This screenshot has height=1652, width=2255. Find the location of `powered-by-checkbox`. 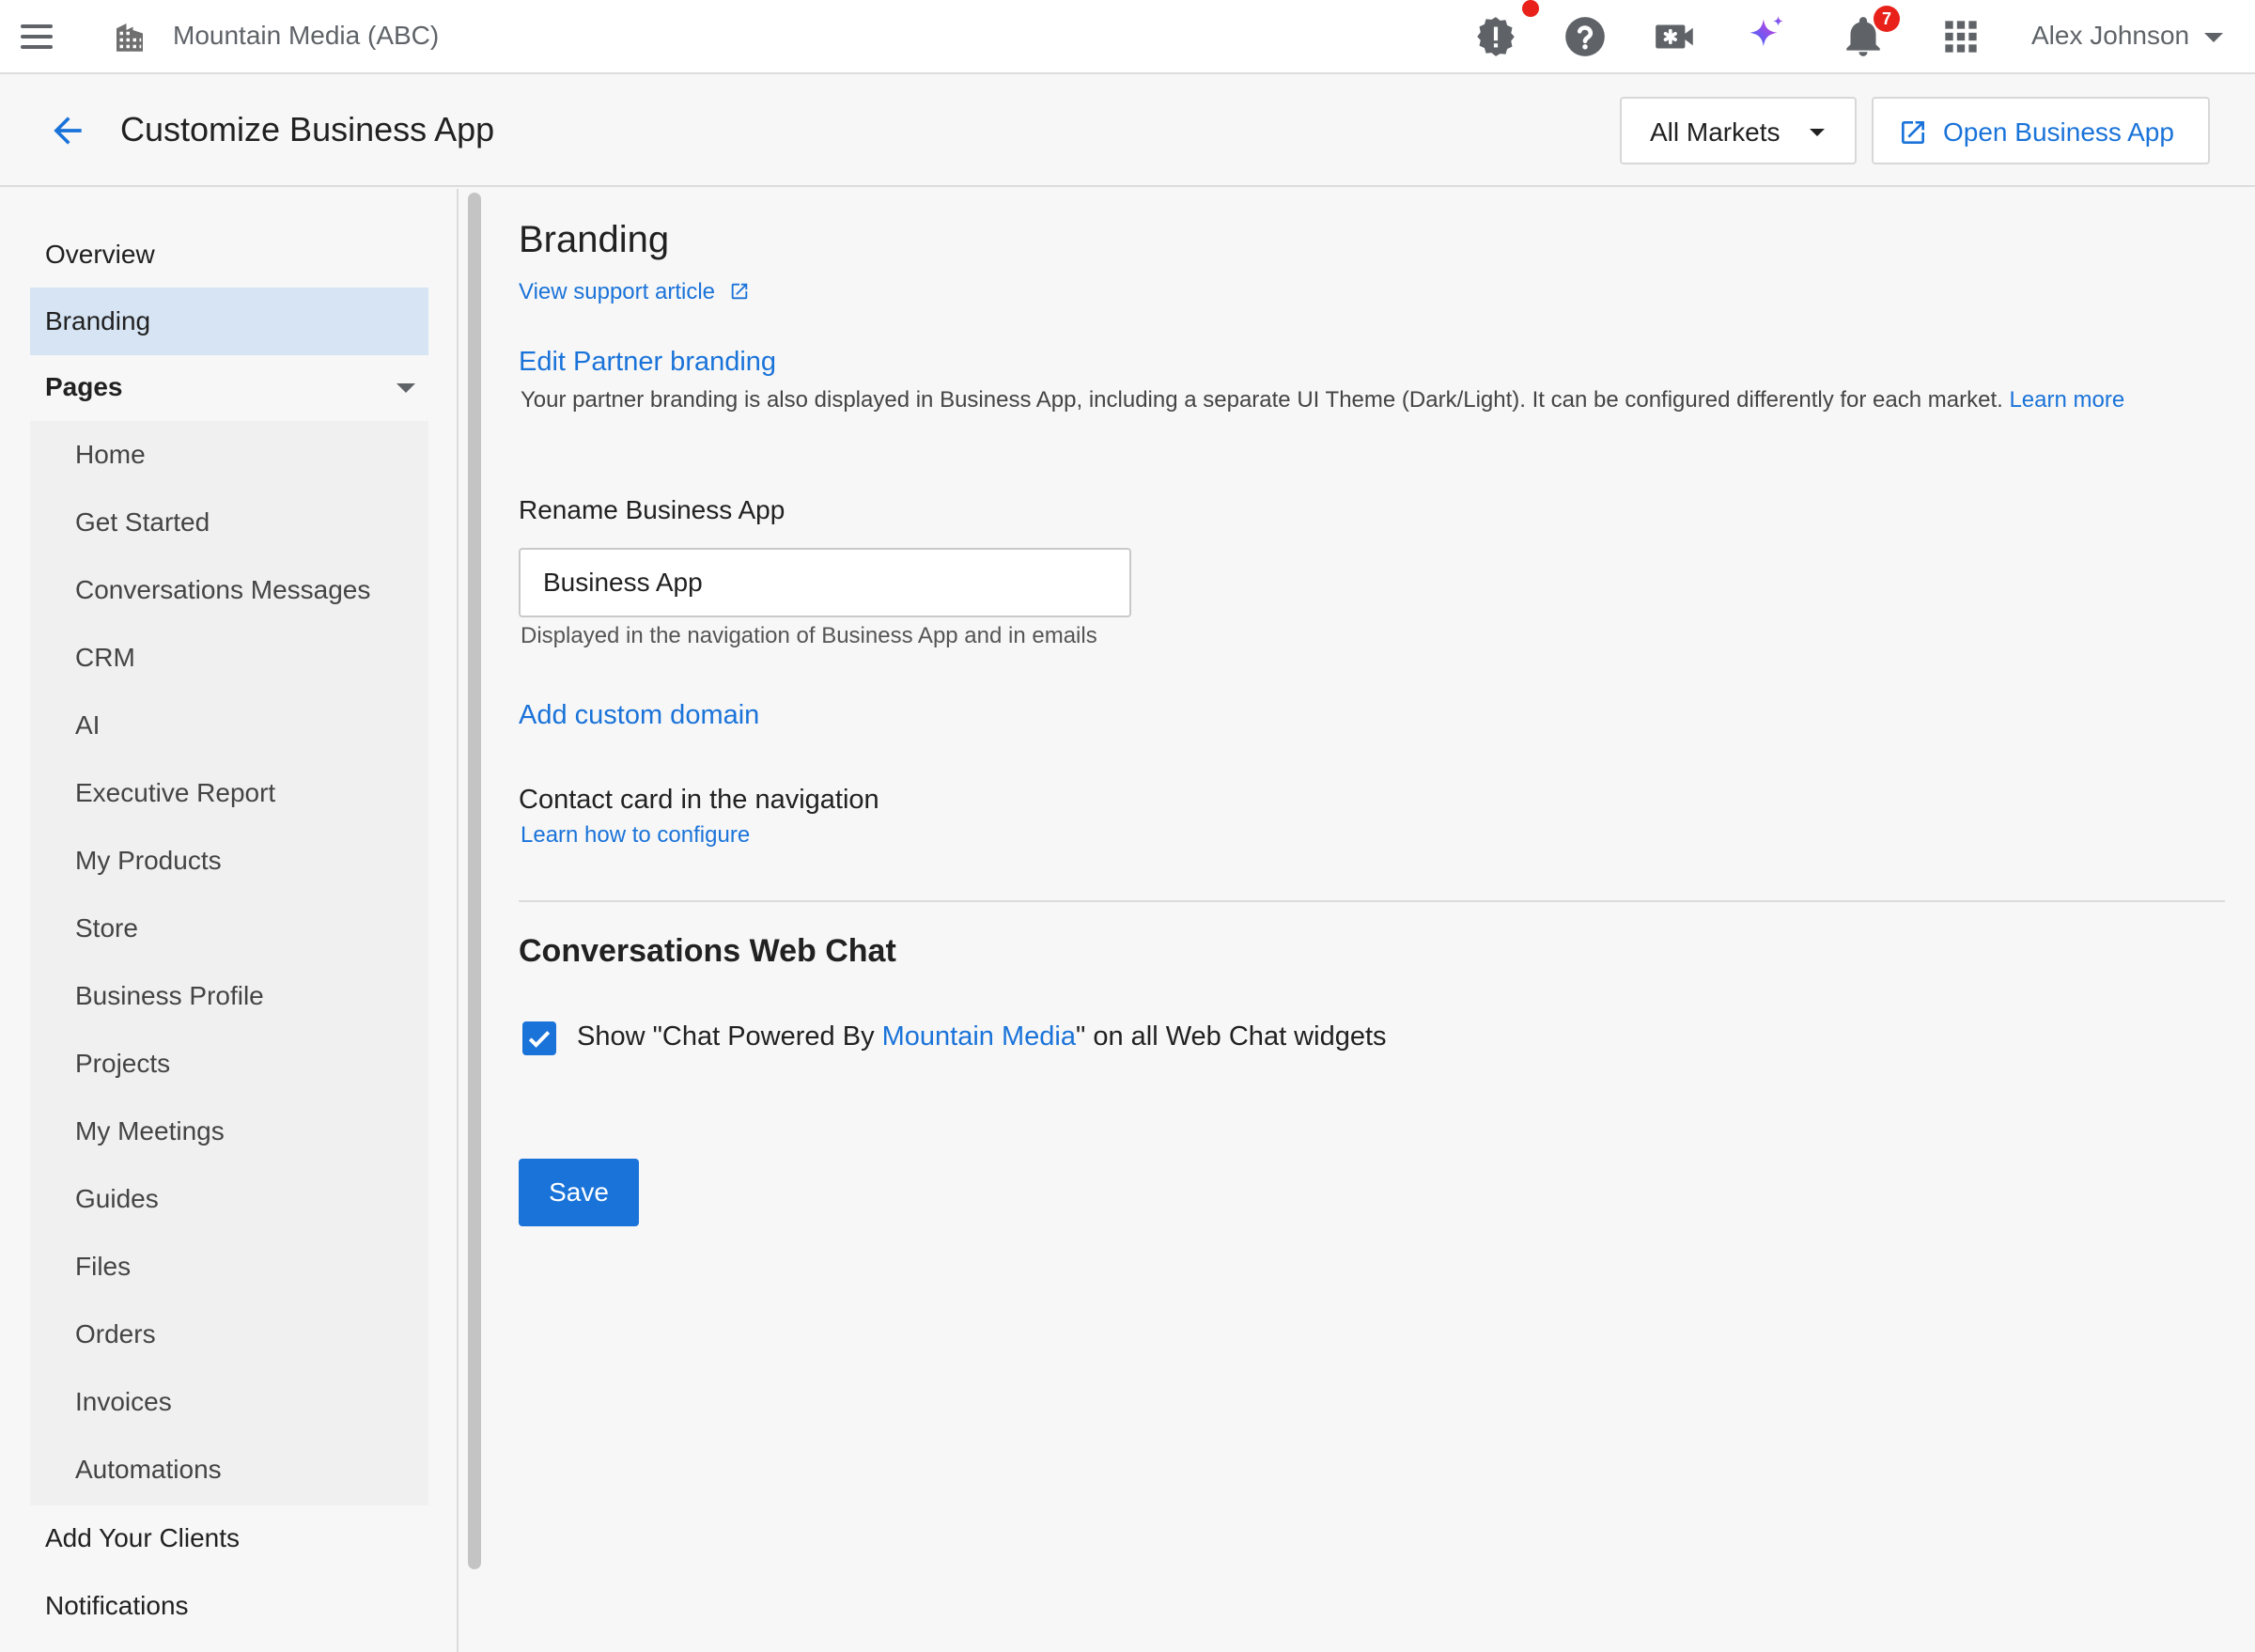

powered-by-checkbox is located at coordinates (539, 1038).